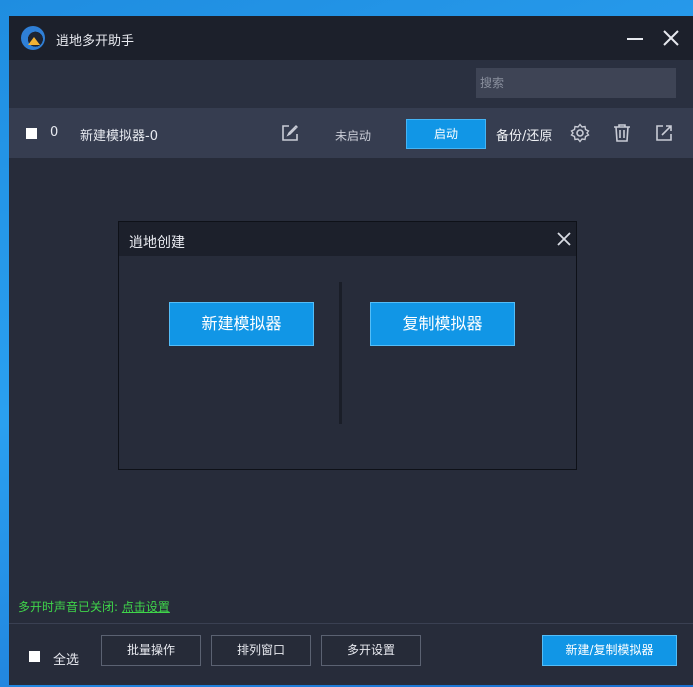  I want to click on sound-notice-text: 多开时声音已关闭:, so click(70, 607).